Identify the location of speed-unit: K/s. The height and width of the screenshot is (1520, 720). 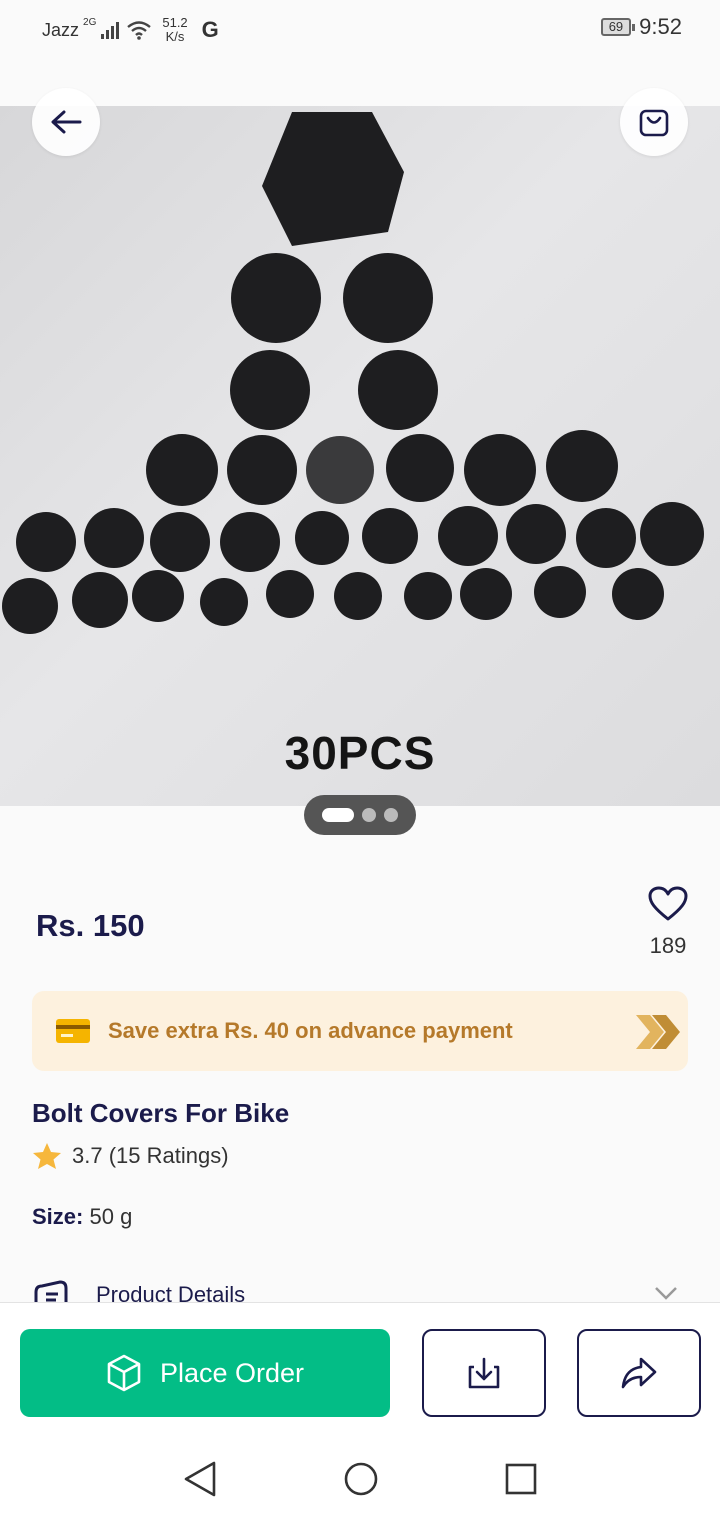
(175, 36).